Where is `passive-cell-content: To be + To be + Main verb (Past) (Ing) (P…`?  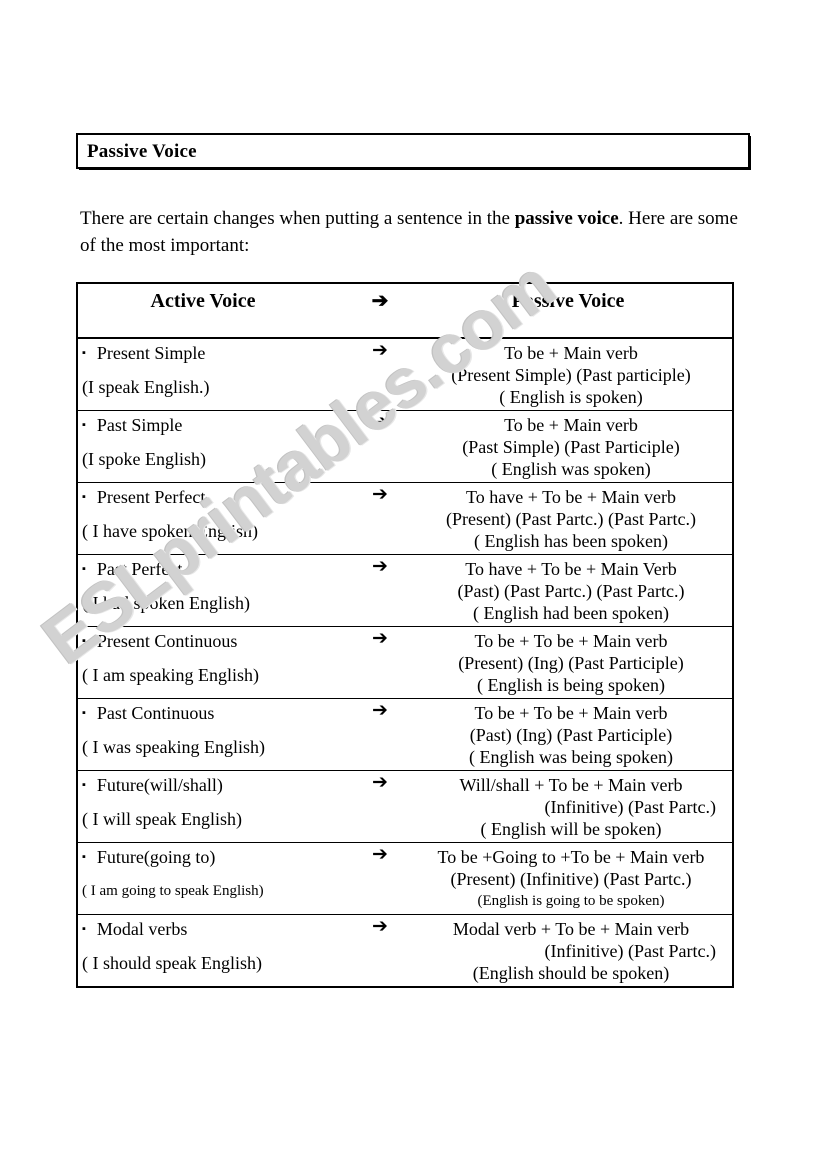
passive-cell-content: To be + To be + Main verb (Past) (Ing) (P… is located at coordinates (571, 734).